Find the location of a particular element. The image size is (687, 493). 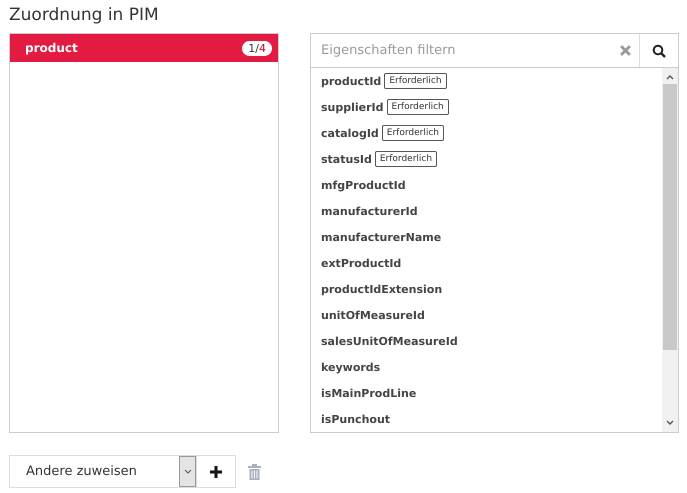

scroll-up-icon is located at coordinates (670, 77).